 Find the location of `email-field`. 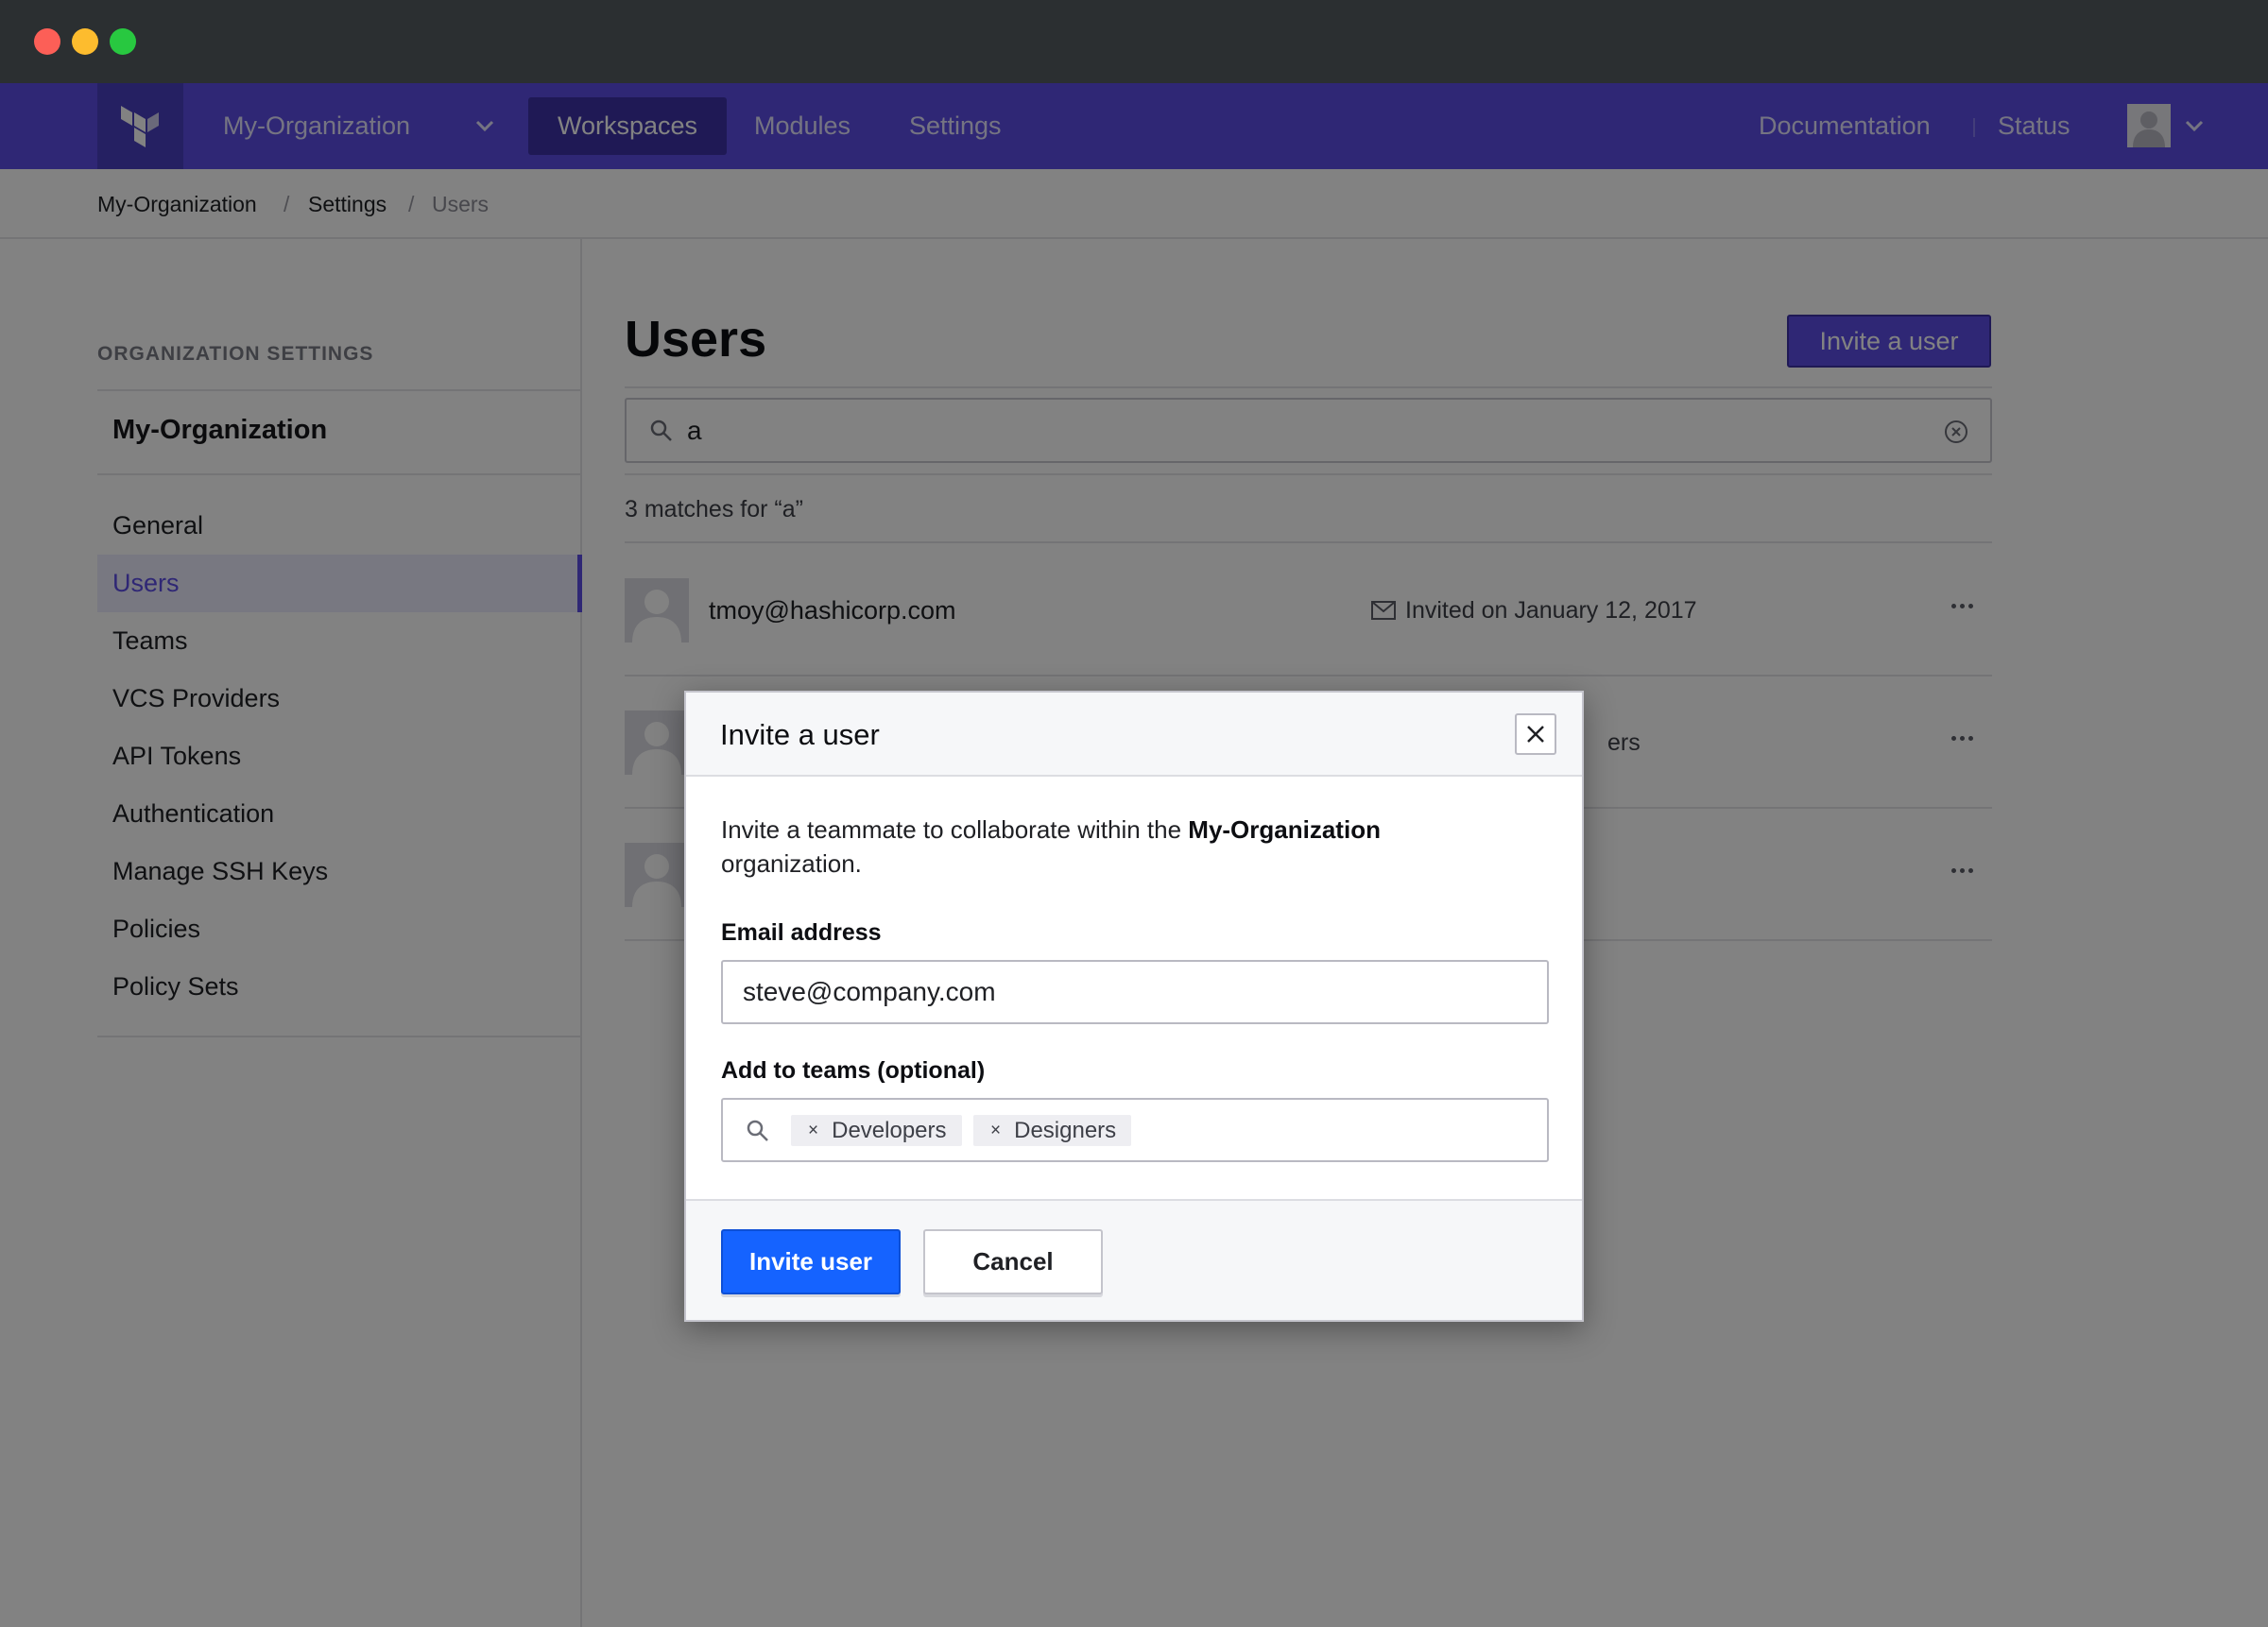

email-field is located at coordinates (1135, 992).